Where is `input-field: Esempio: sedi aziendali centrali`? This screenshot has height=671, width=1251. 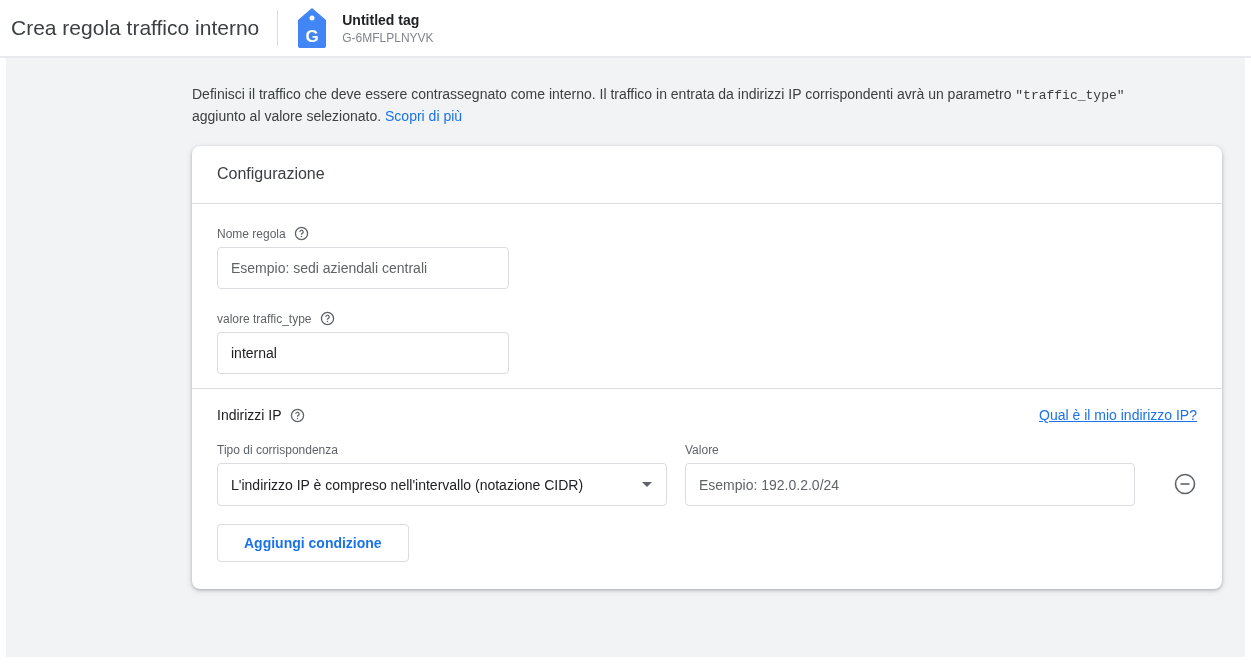
input-field: Esempio: sedi aziendali centrali is located at coordinates (363, 268).